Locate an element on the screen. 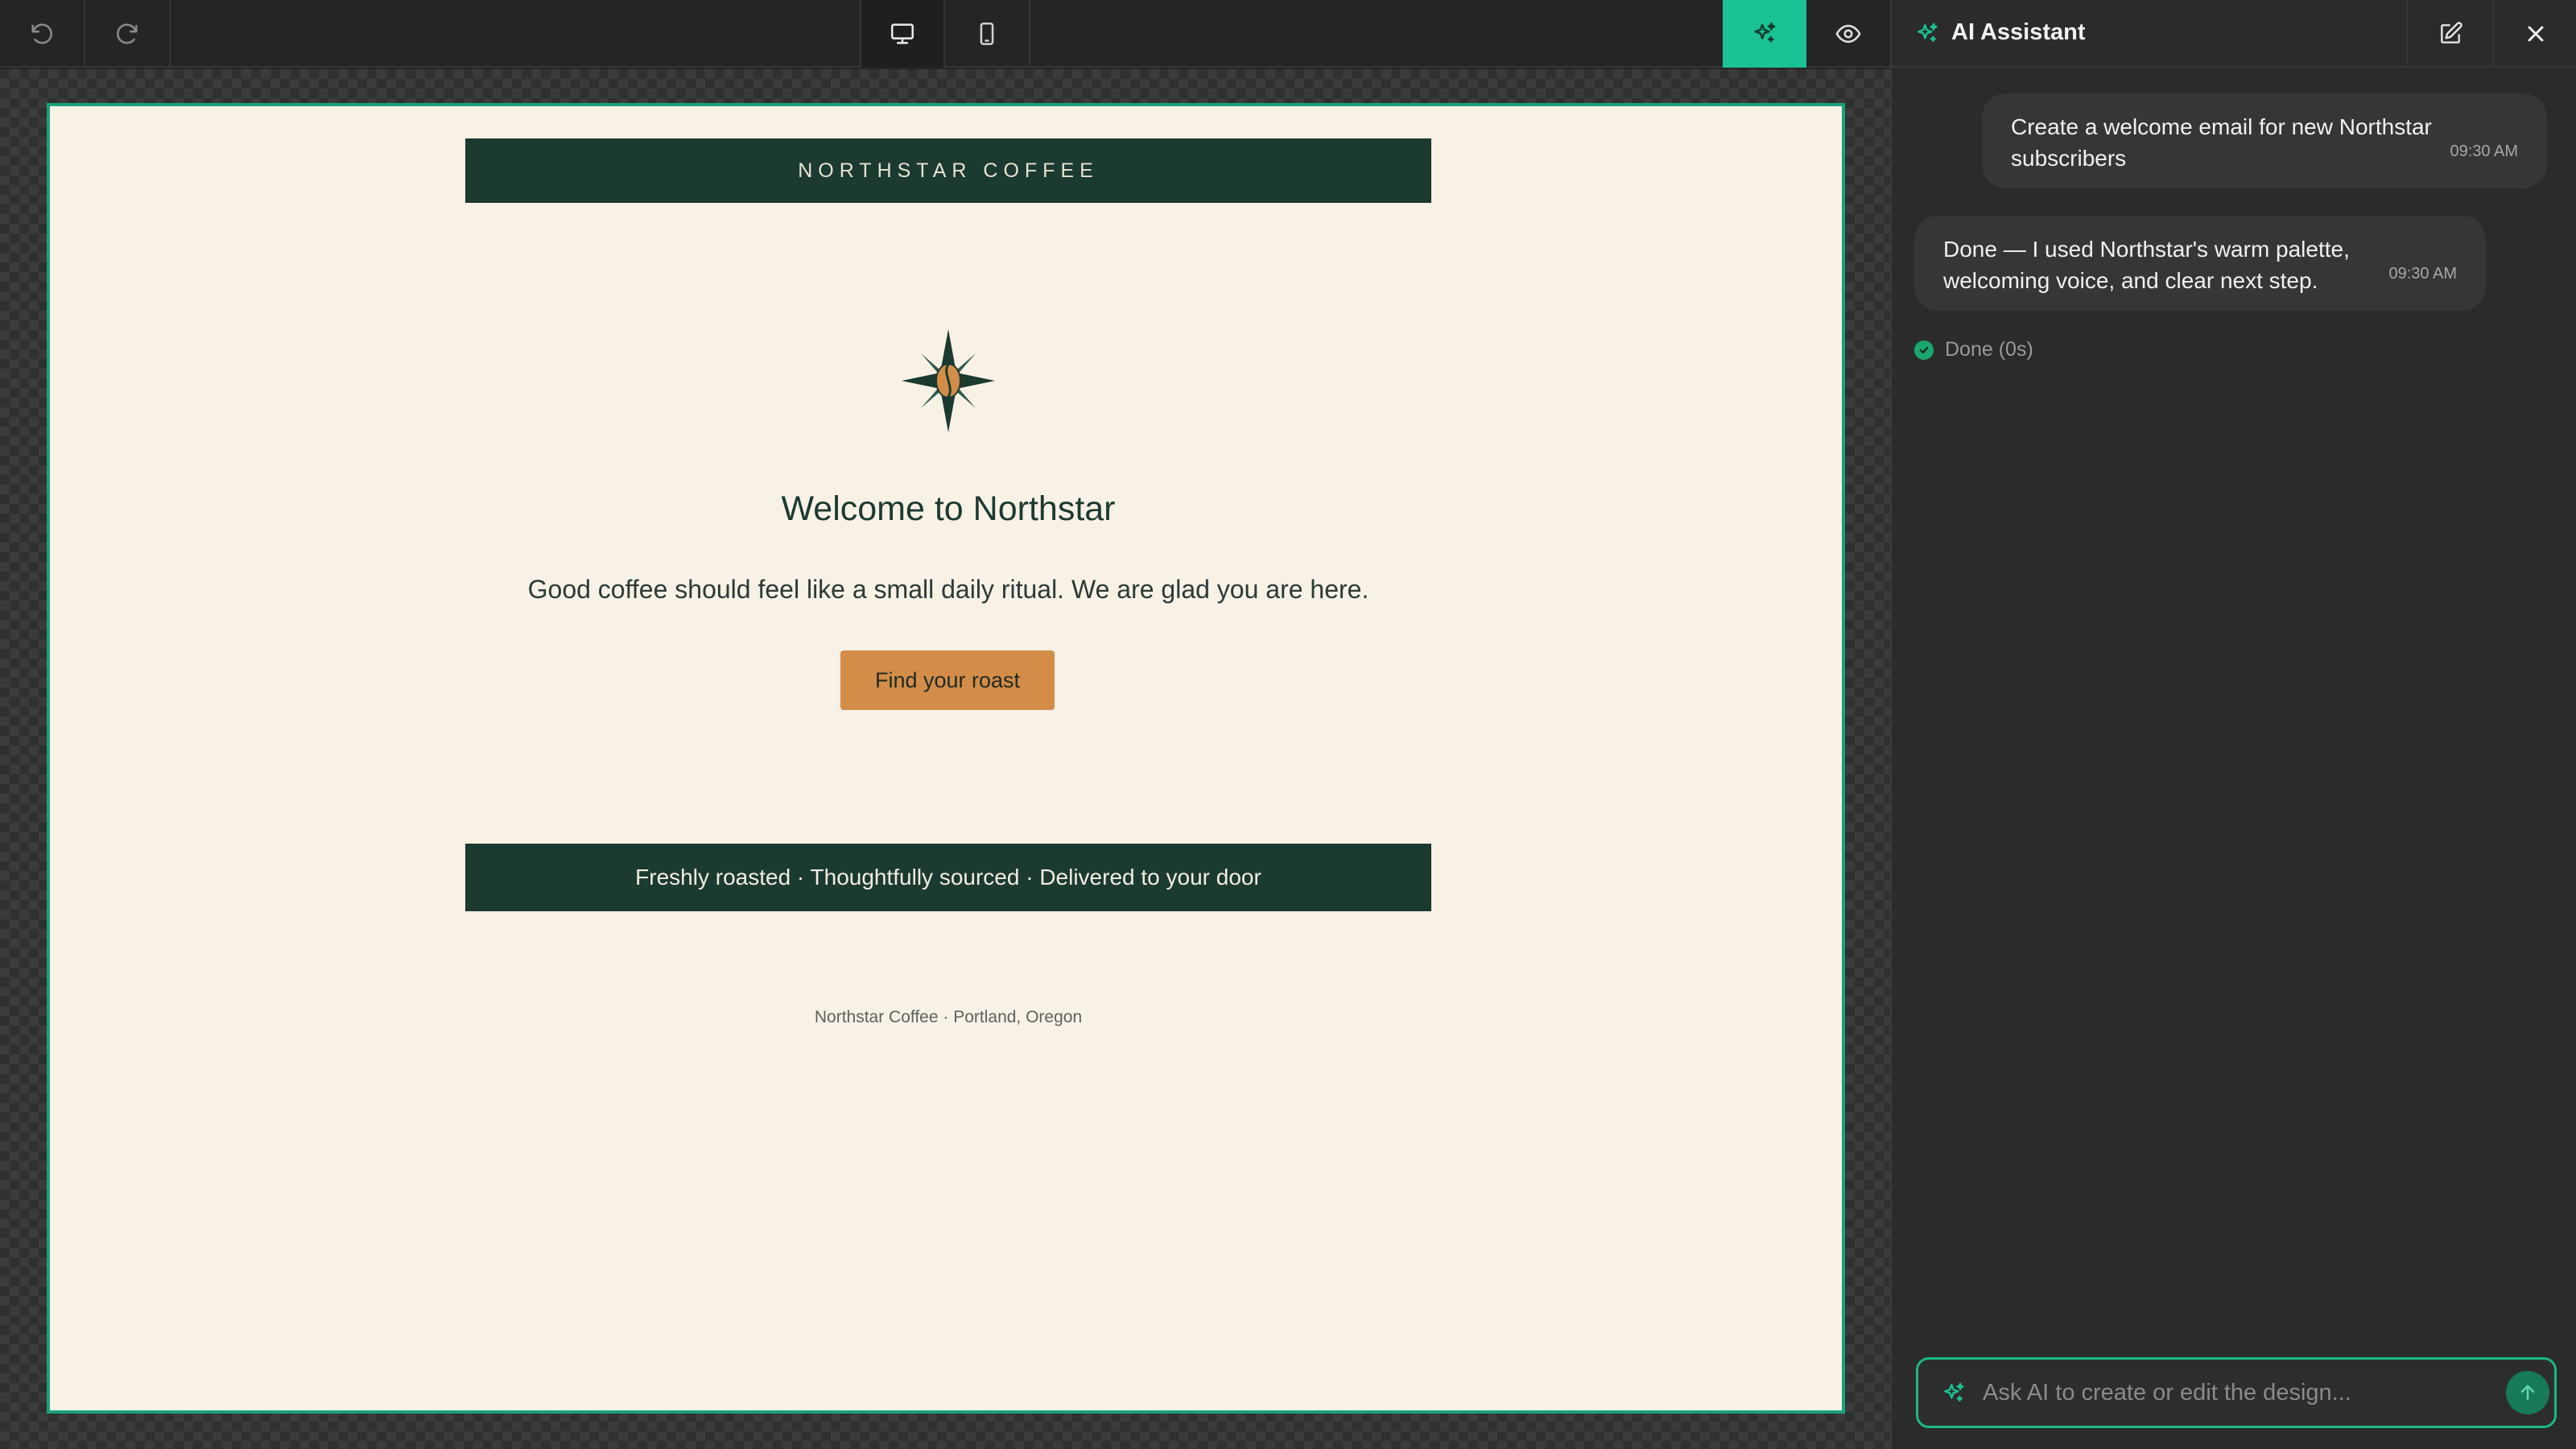 The image size is (2576, 1449). undo-icon is located at coordinates (41, 33).